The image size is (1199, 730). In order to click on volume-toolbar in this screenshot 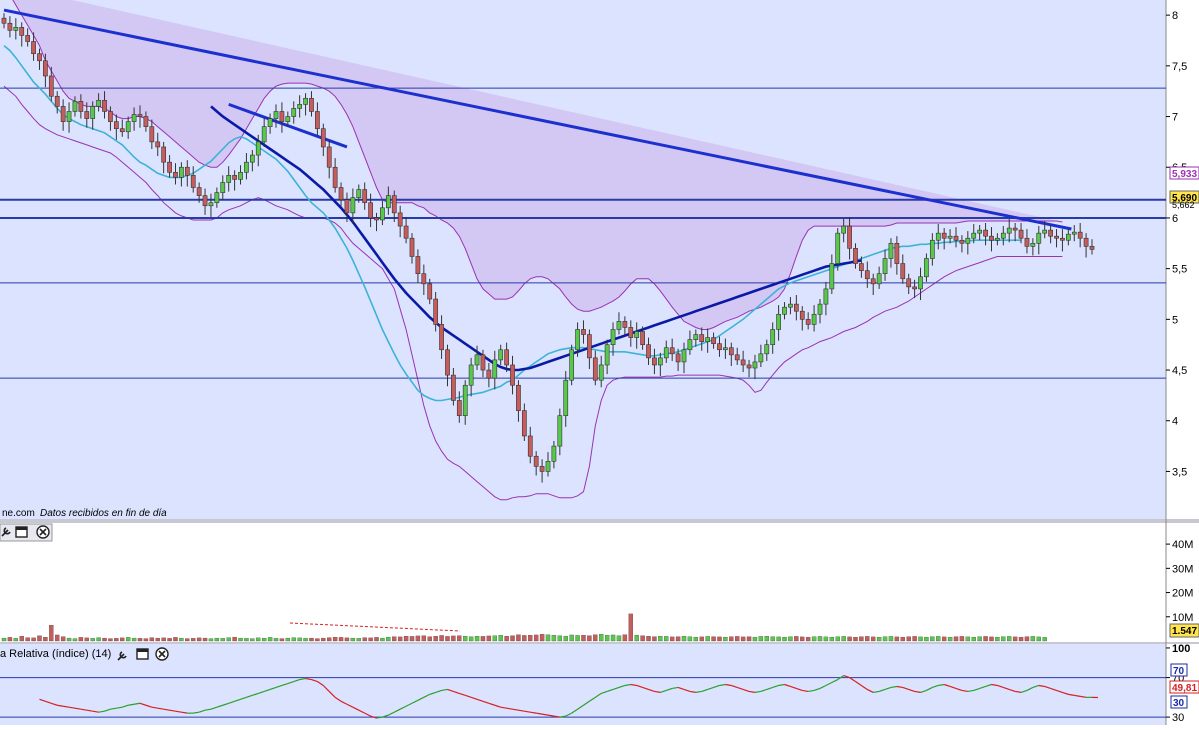, I will do `click(26, 532)`.